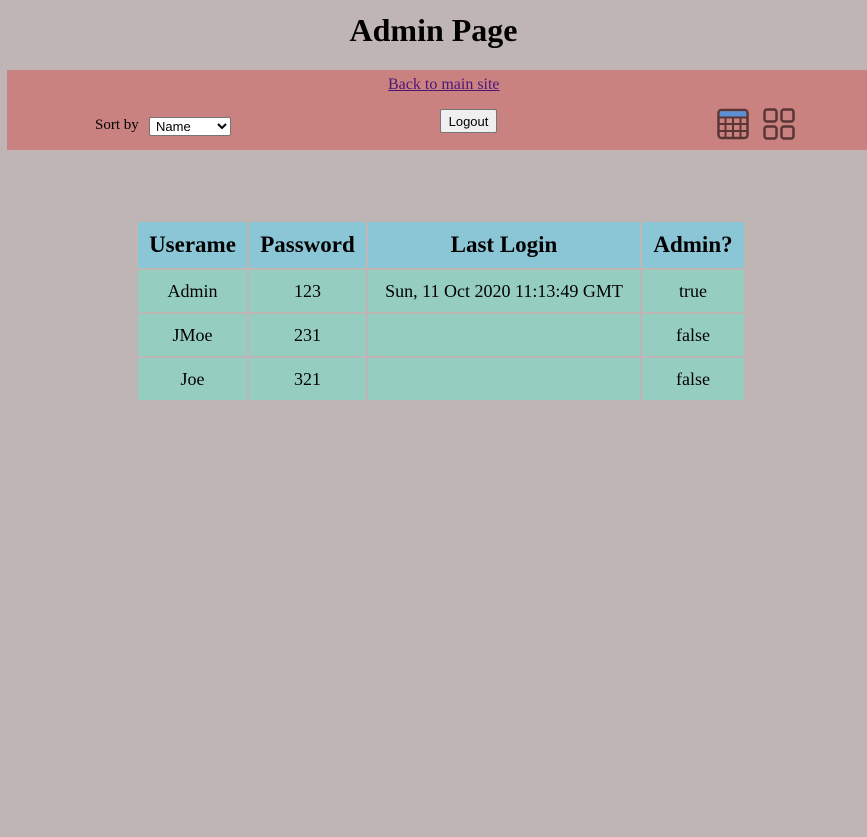  Describe the element at coordinates (192, 335) in the screenshot. I see `cell-username: JMoe` at that location.